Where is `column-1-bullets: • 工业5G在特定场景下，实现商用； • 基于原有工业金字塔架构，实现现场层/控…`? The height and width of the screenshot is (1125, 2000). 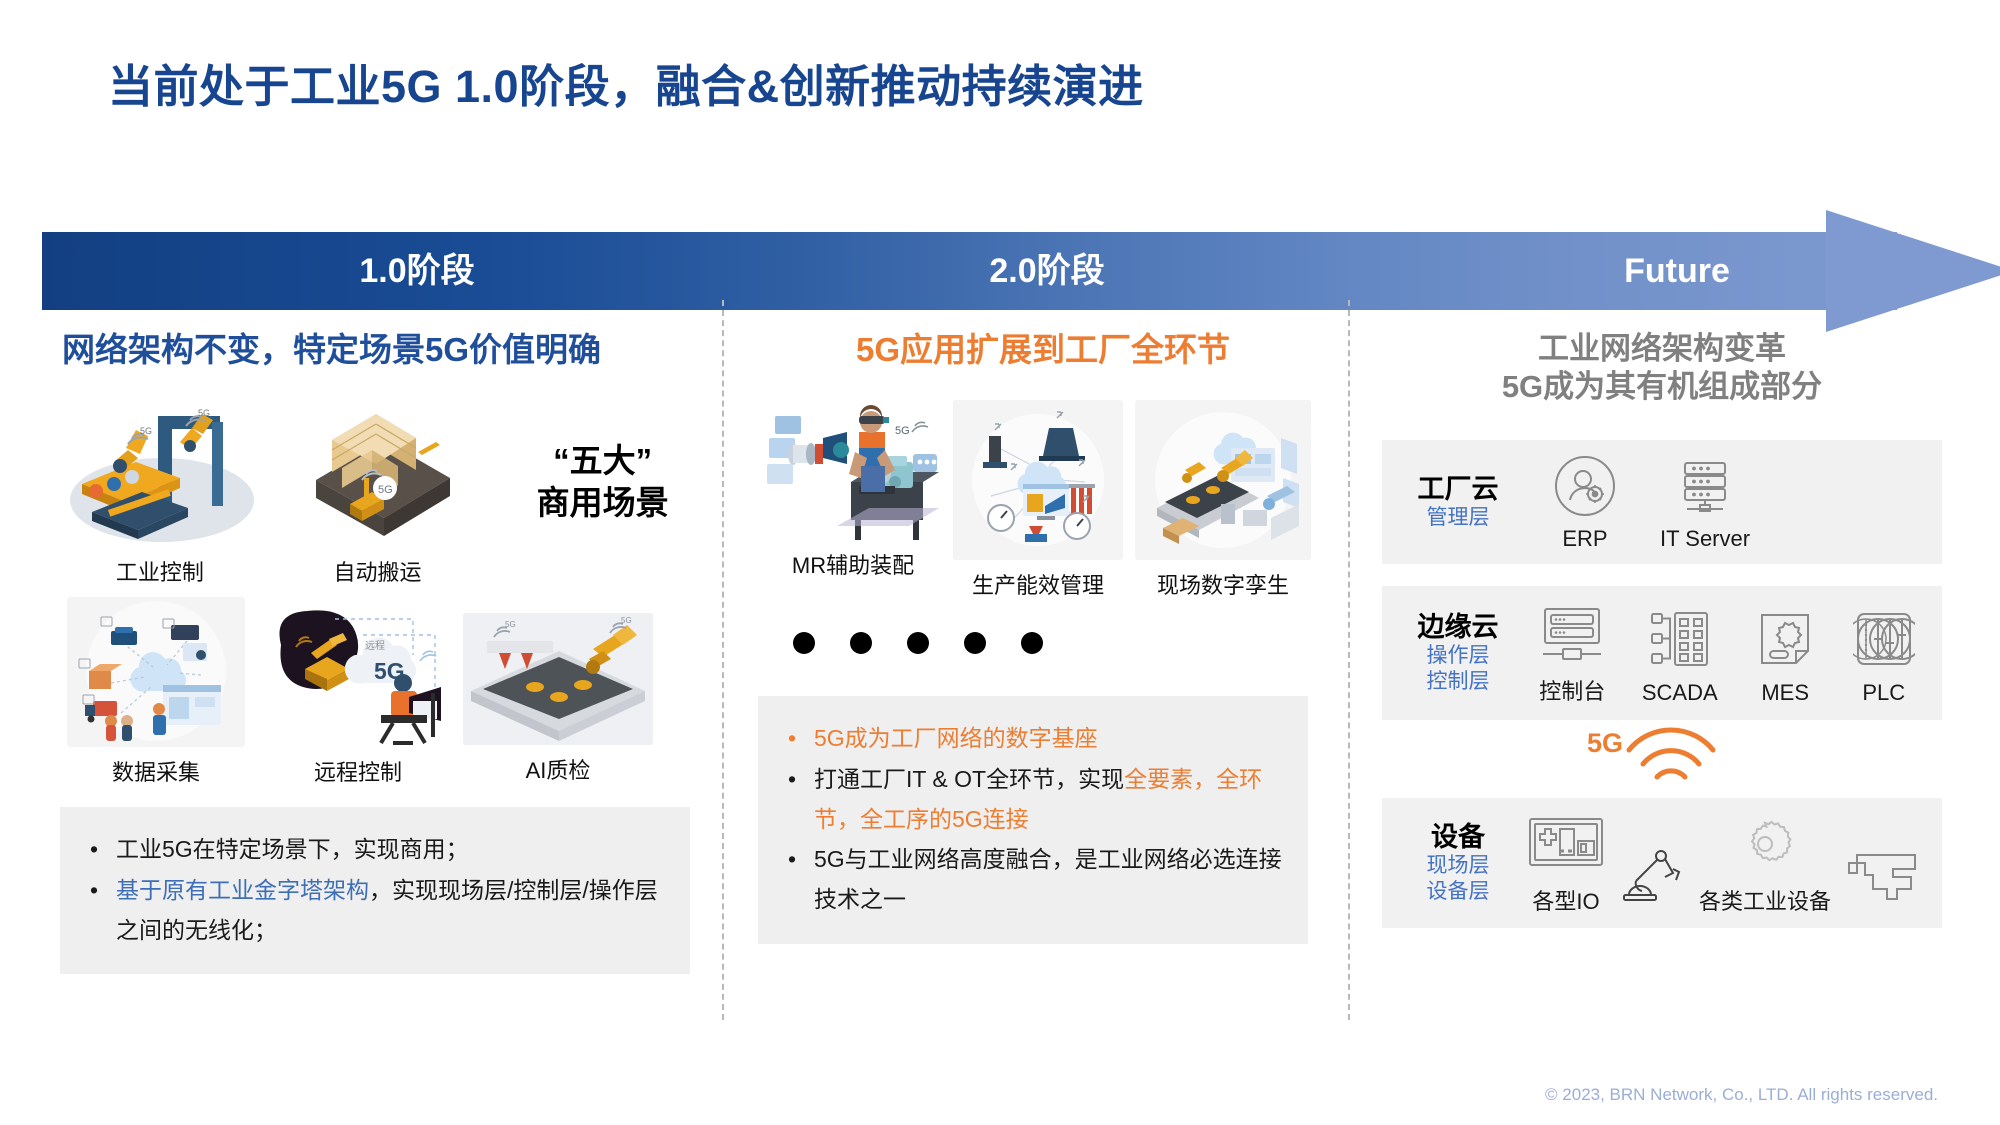 column-1-bullets: • 工业5G在特定场景下，实现商用； • 基于原有工业金字塔架构，实现现场层/控… is located at coordinates (375, 890).